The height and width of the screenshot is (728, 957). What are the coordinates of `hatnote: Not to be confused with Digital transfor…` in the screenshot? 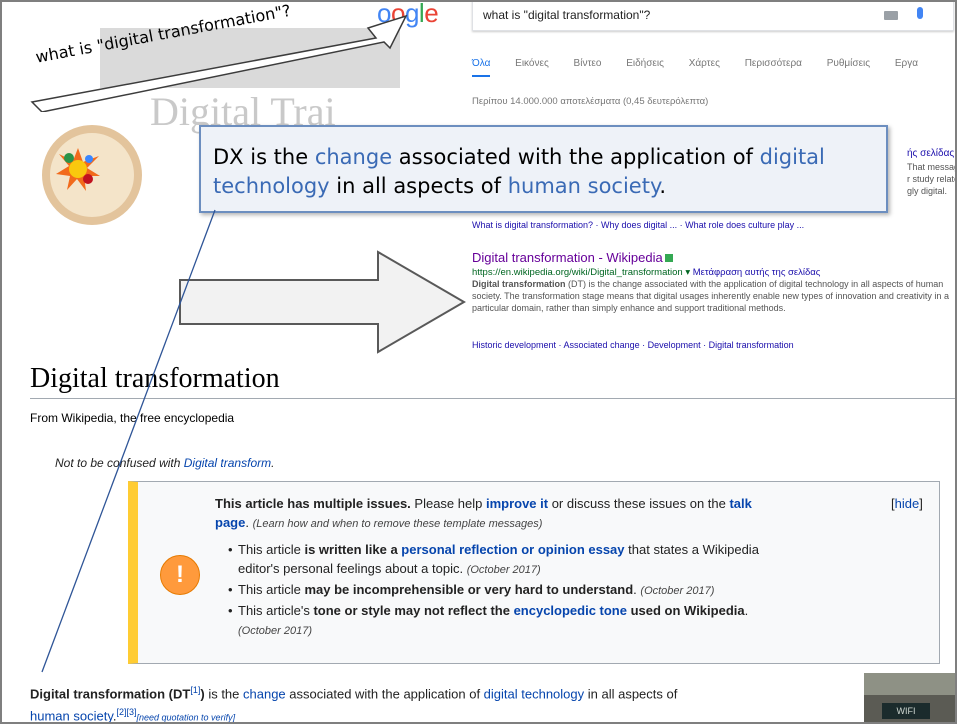 It's located at (164, 463).